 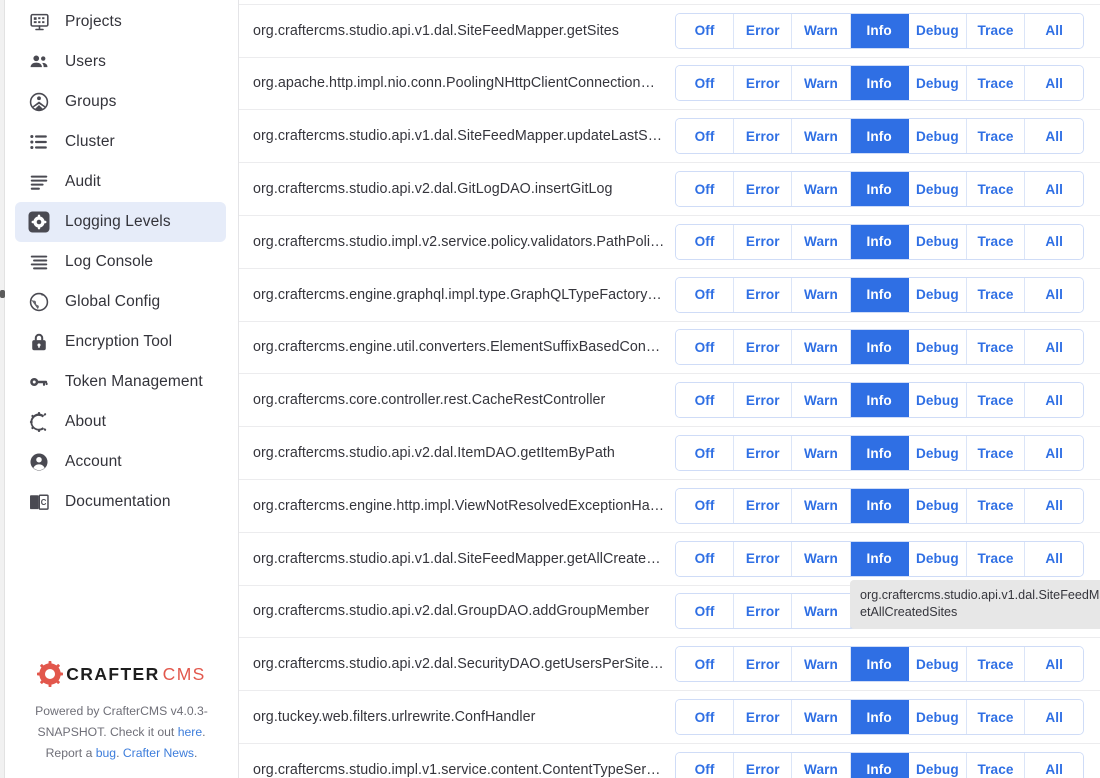 What do you see at coordinates (120, 22) in the screenshot?
I see `sidebar-item-projects: Projects` at bounding box center [120, 22].